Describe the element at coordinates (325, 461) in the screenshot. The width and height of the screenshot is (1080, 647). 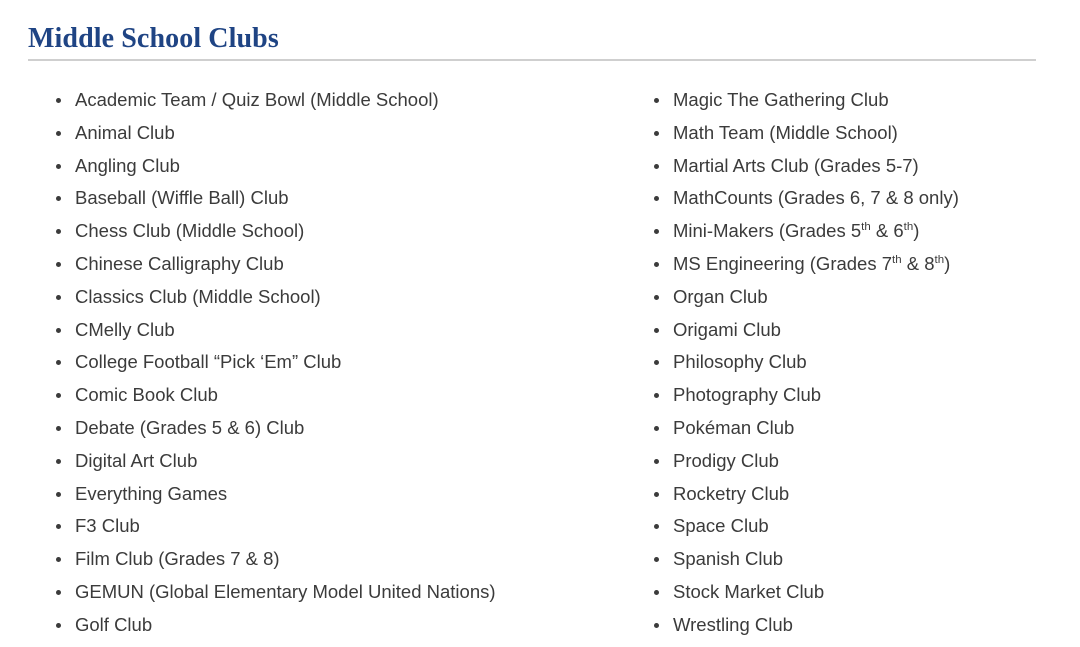
I see `club-list-item: Digital Art Club` at that location.